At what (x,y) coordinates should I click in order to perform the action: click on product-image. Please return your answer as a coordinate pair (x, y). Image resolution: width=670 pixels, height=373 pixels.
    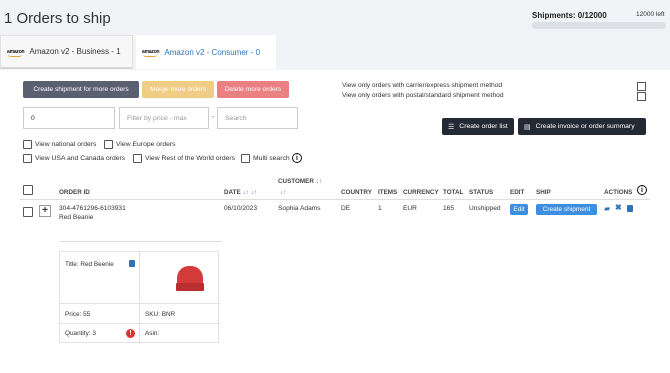
    Looking at the image, I should click on (190, 278).